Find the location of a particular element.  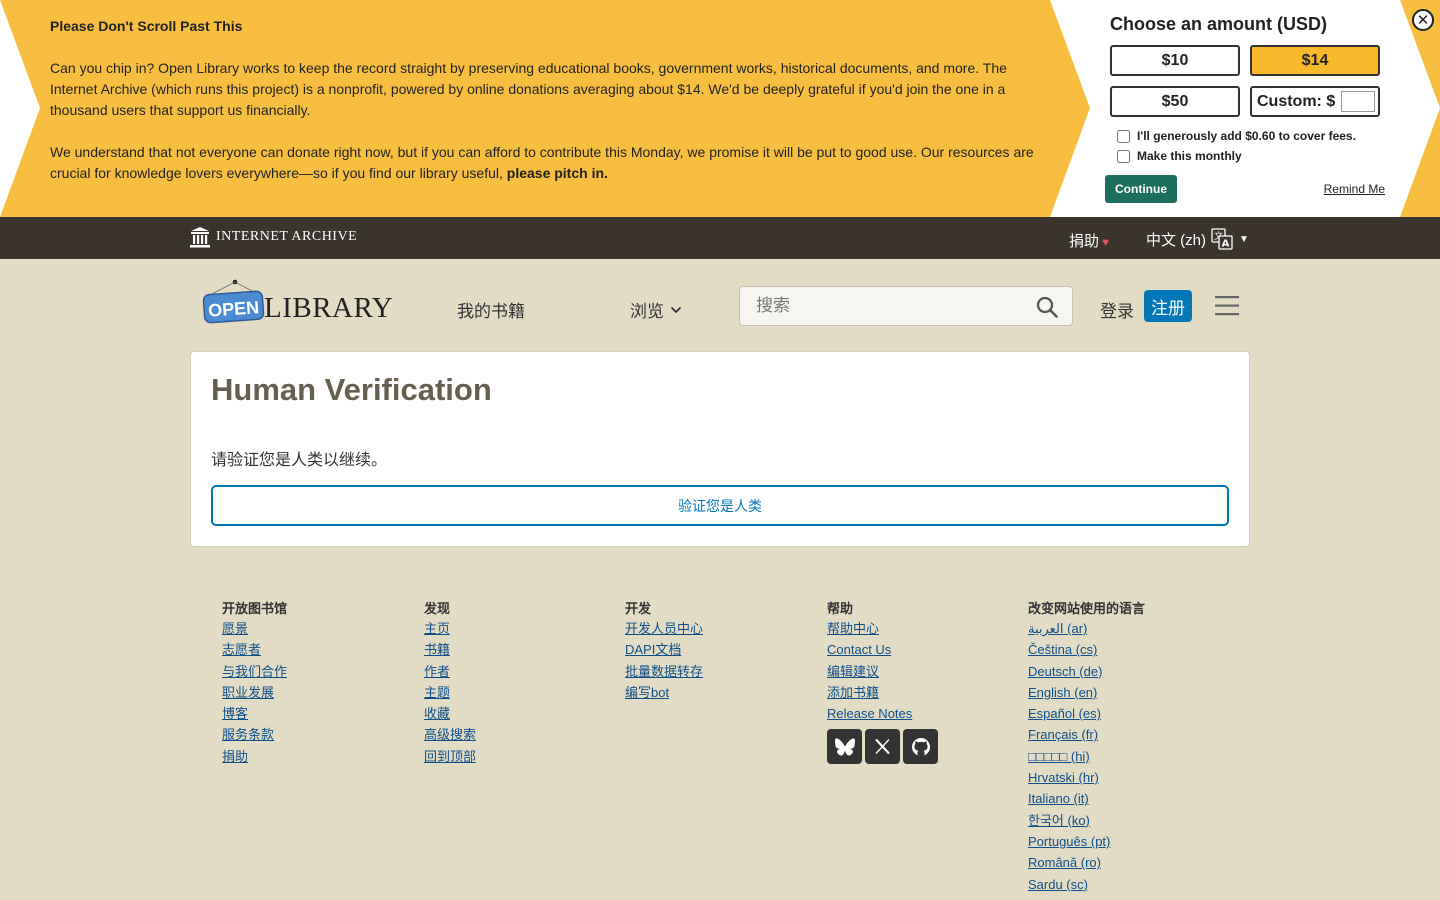

close-banner-button: ✕ is located at coordinates (1423, 20).